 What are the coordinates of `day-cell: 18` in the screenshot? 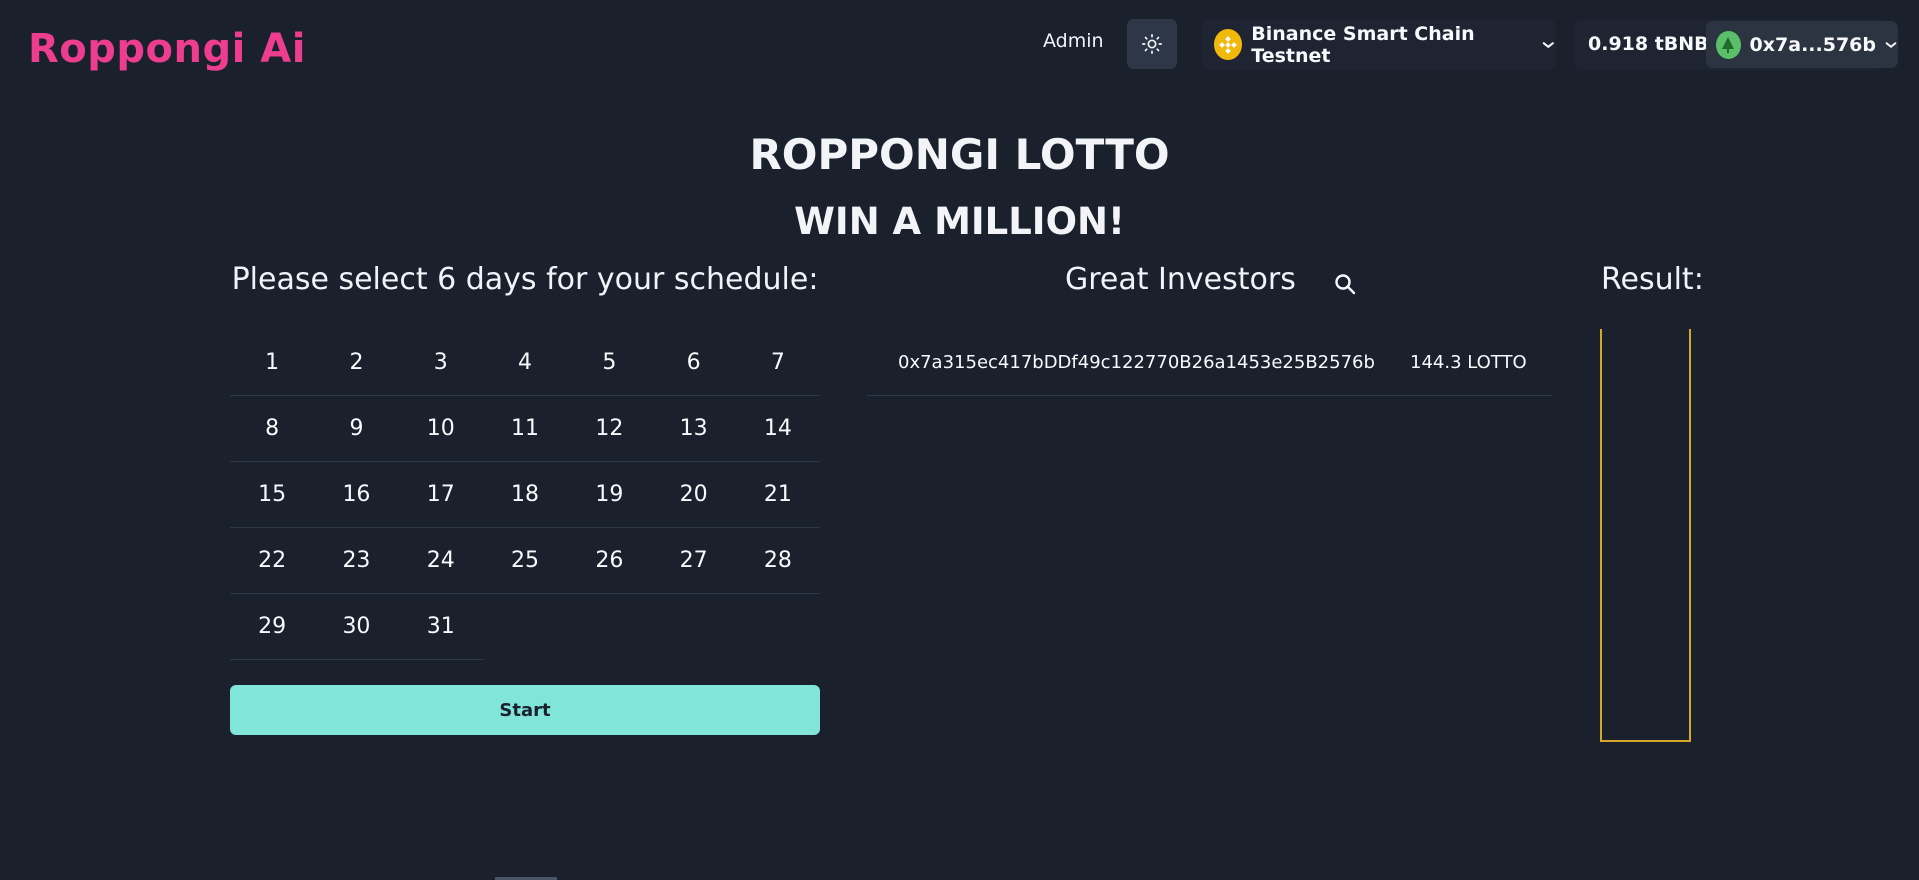 It's located at (525, 495).